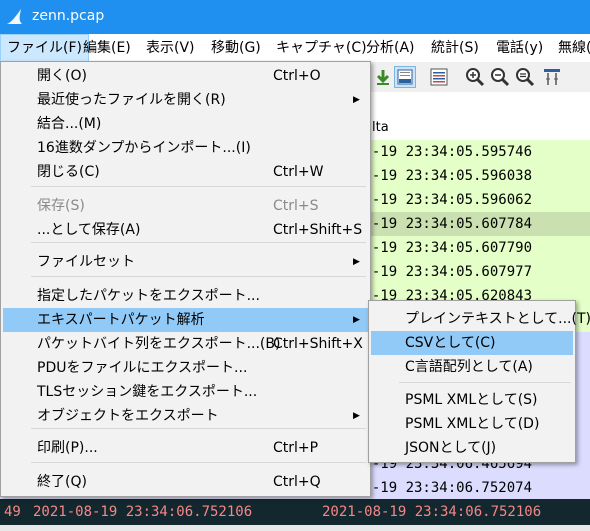 The height and width of the screenshot is (531, 590). I want to click on menu-item-label: エキスパートパケット解析, so click(121, 320).